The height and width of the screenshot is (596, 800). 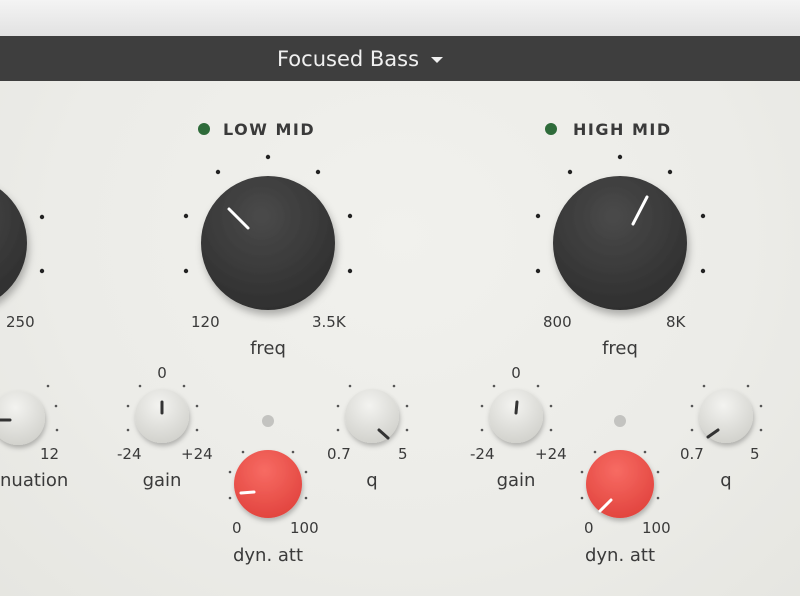 What do you see at coordinates (620, 348) in the screenshot?
I see `high-mid-freq-label: freq` at bounding box center [620, 348].